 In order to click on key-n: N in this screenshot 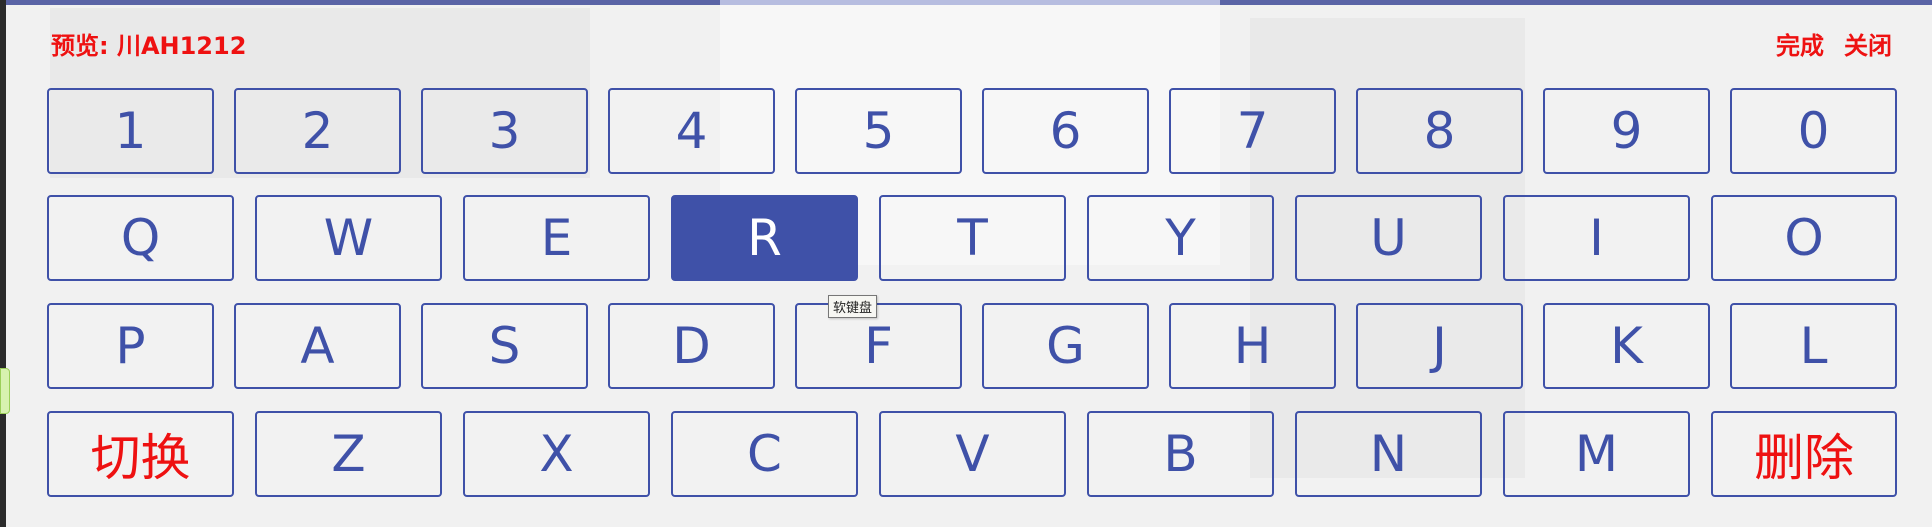, I will do `click(1388, 454)`.